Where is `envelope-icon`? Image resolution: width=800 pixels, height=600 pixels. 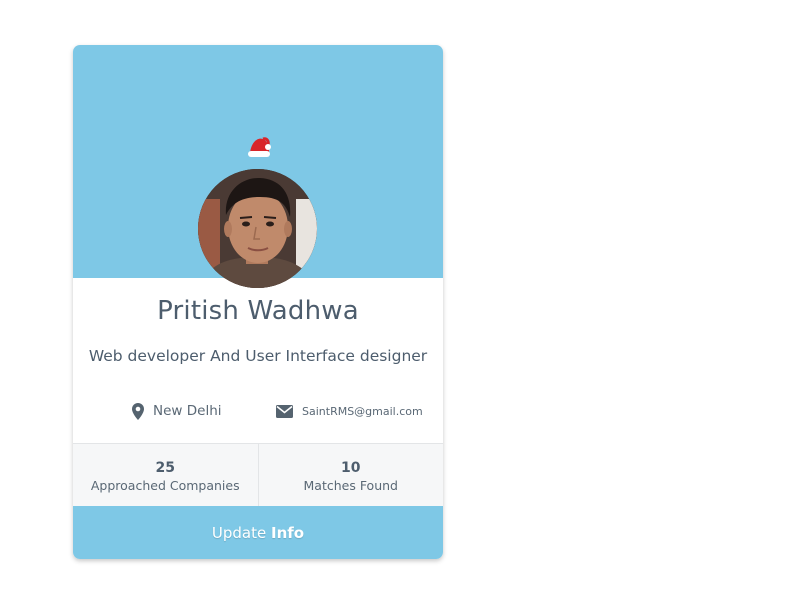
envelope-icon is located at coordinates (284, 411).